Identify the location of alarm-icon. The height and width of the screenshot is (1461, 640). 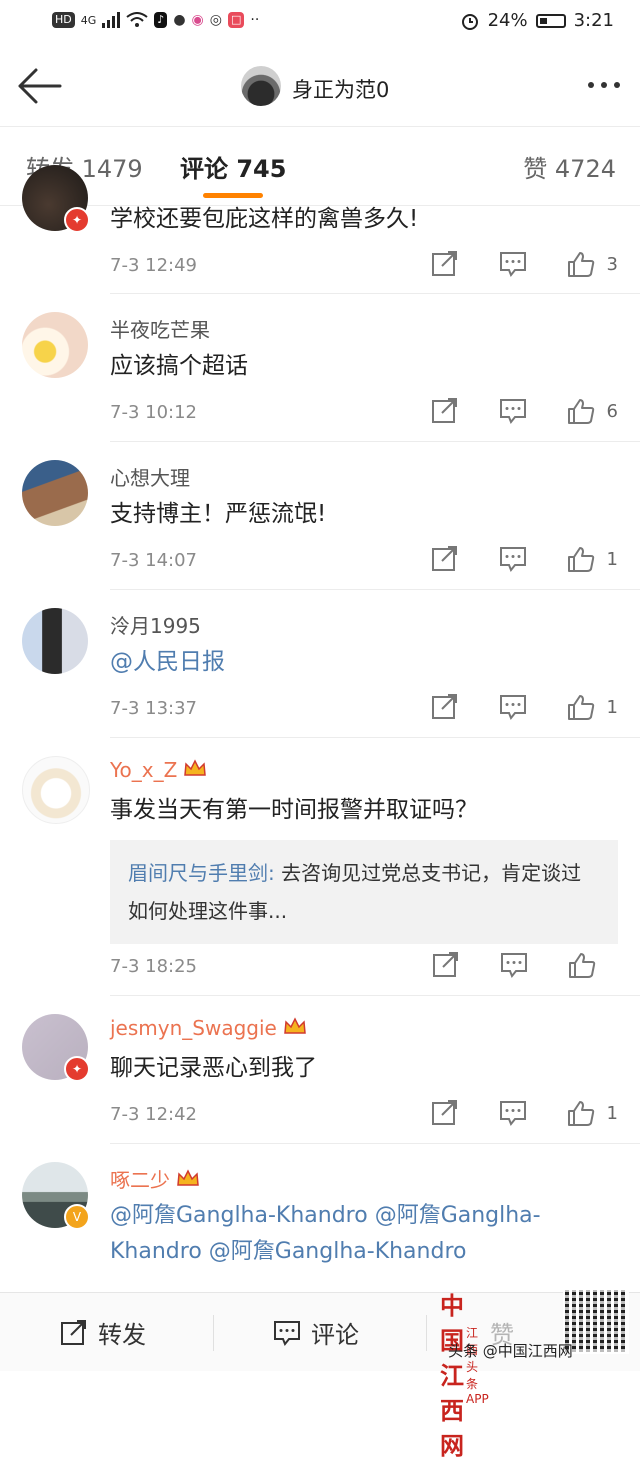
(469, 21).